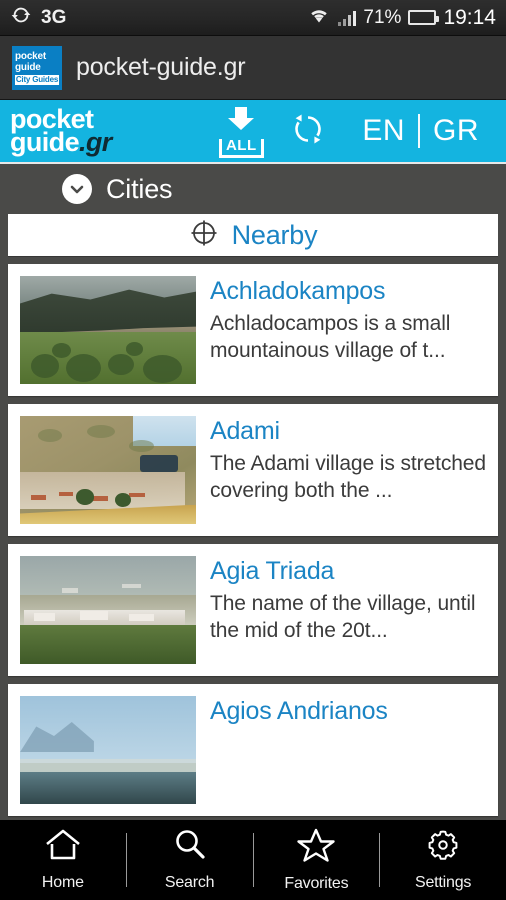 This screenshot has width=506, height=900. I want to click on favicon-line1: pocket, so click(31, 56).